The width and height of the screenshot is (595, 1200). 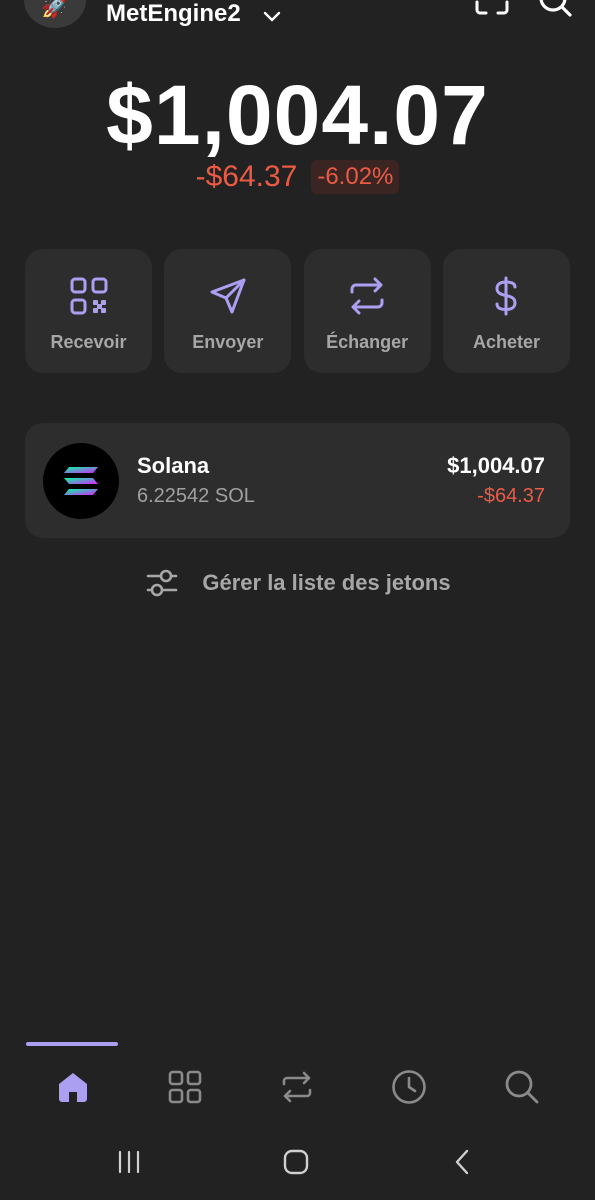 I want to click on total-balance: $1,004.07, so click(x=297, y=115).